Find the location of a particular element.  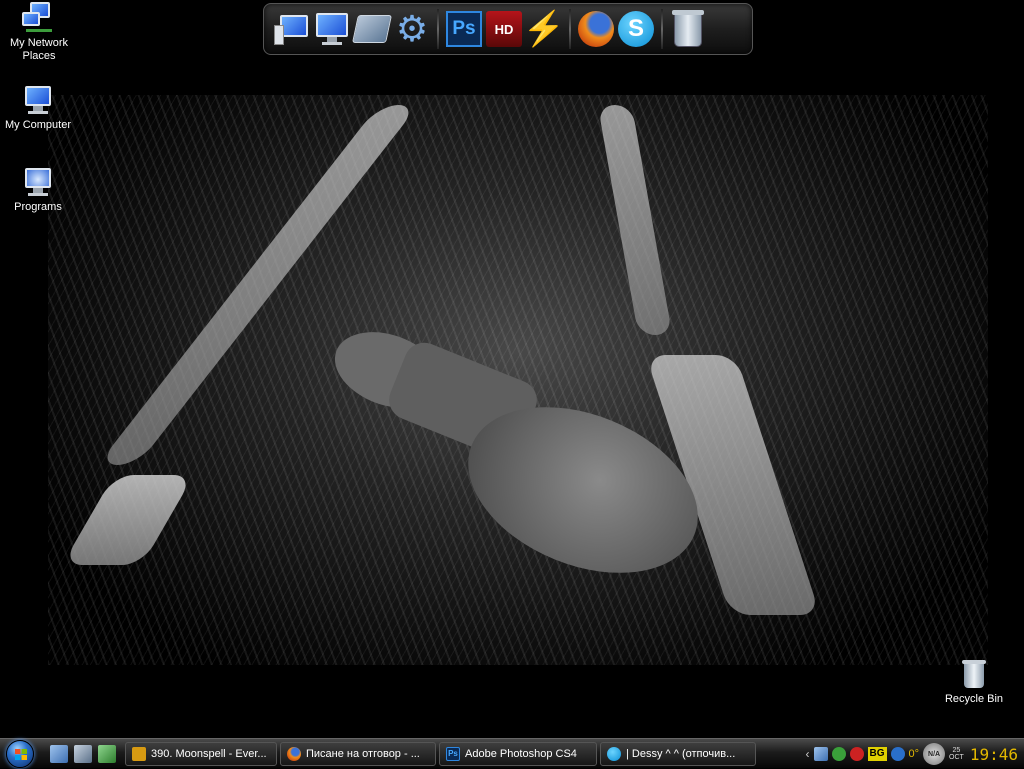

dock-firefox-icon is located at coordinates (596, 29).